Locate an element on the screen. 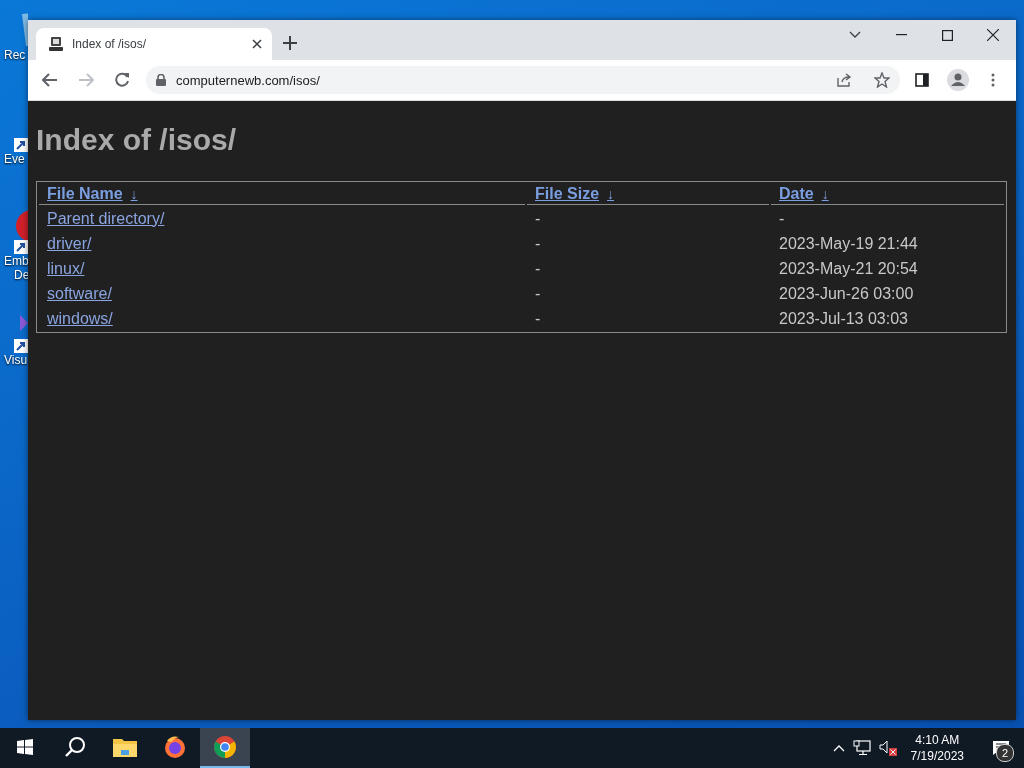 Image resolution: width=1024 pixels, height=768 pixels. directory-link: driver/ is located at coordinates (69, 243).